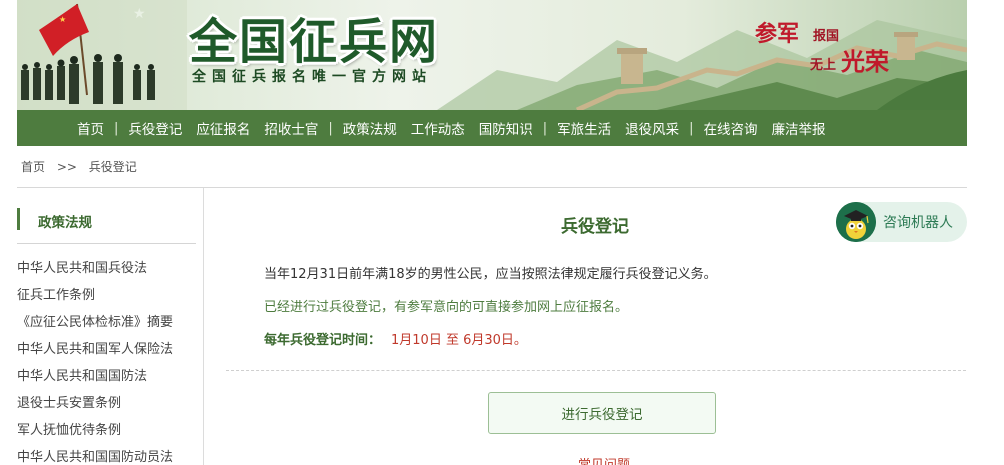 This screenshot has height=465, width=1004. What do you see at coordinates (459, 340) in the screenshot?
I see `registration-period-value: 1月10日 至 6月30日。` at bounding box center [459, 340].